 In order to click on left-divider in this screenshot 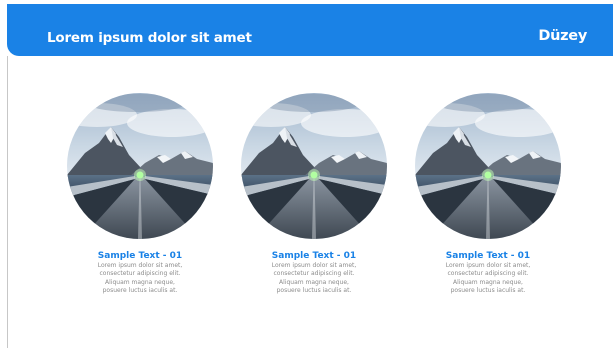, I will do `click(7, 202)`.